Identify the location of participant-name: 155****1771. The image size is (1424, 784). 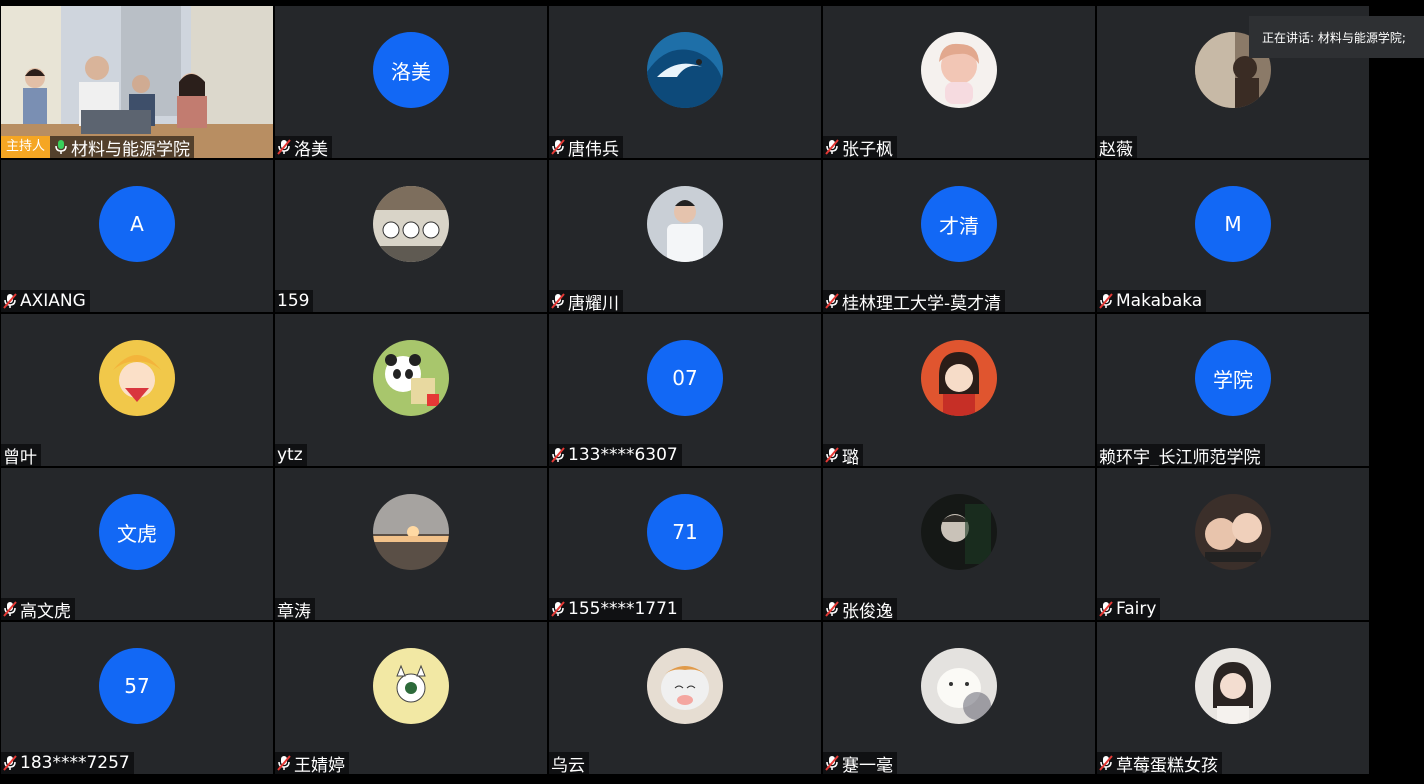
(623, 609).